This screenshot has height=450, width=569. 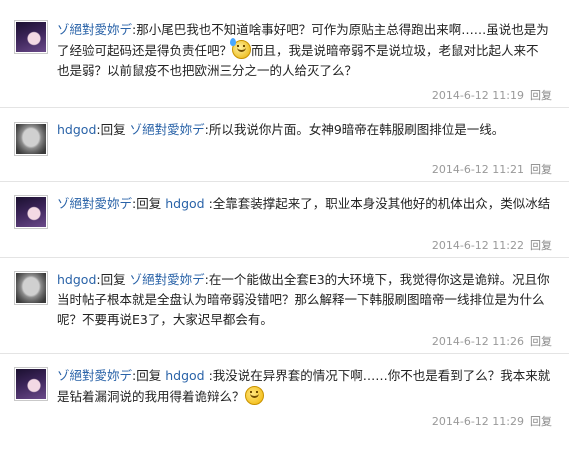 I want to click on grin-face-emoji, so click(x=254, y=395).